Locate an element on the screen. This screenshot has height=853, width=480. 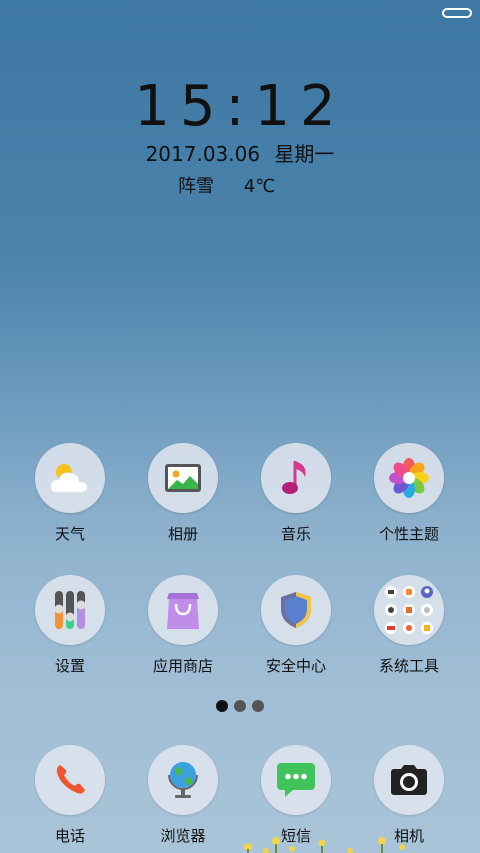
gallery-icon is located at coordinates (183, 478).